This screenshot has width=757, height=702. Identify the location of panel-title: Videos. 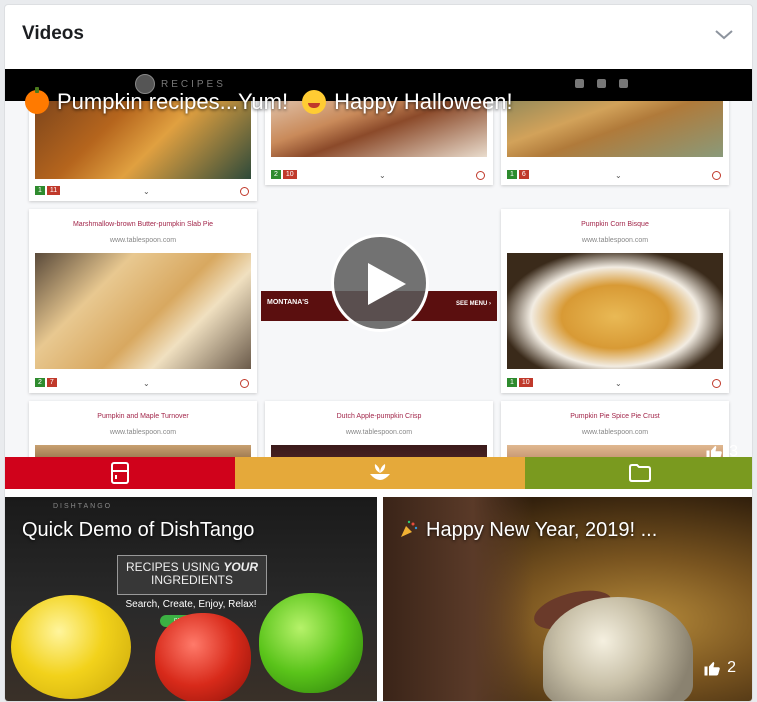
(53, 33).